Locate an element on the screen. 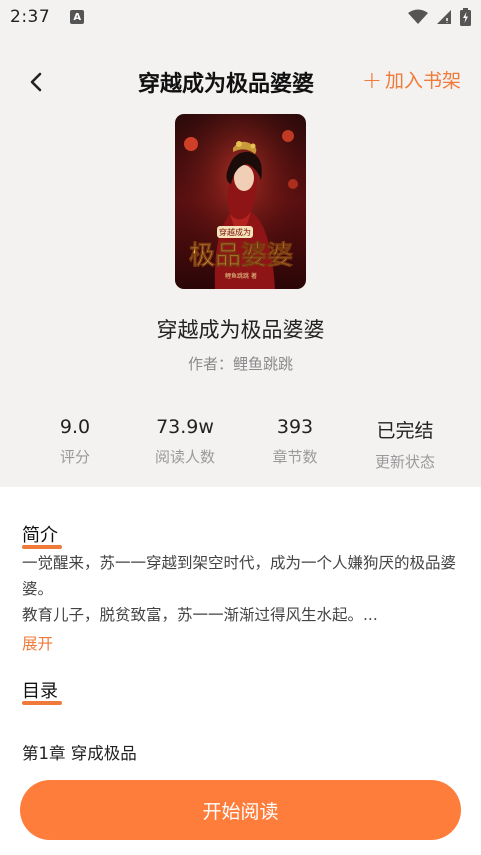 Image resolution: width=481 pixels, height=855 pixels. plus-icon: + is located at coordinates (371, 79).